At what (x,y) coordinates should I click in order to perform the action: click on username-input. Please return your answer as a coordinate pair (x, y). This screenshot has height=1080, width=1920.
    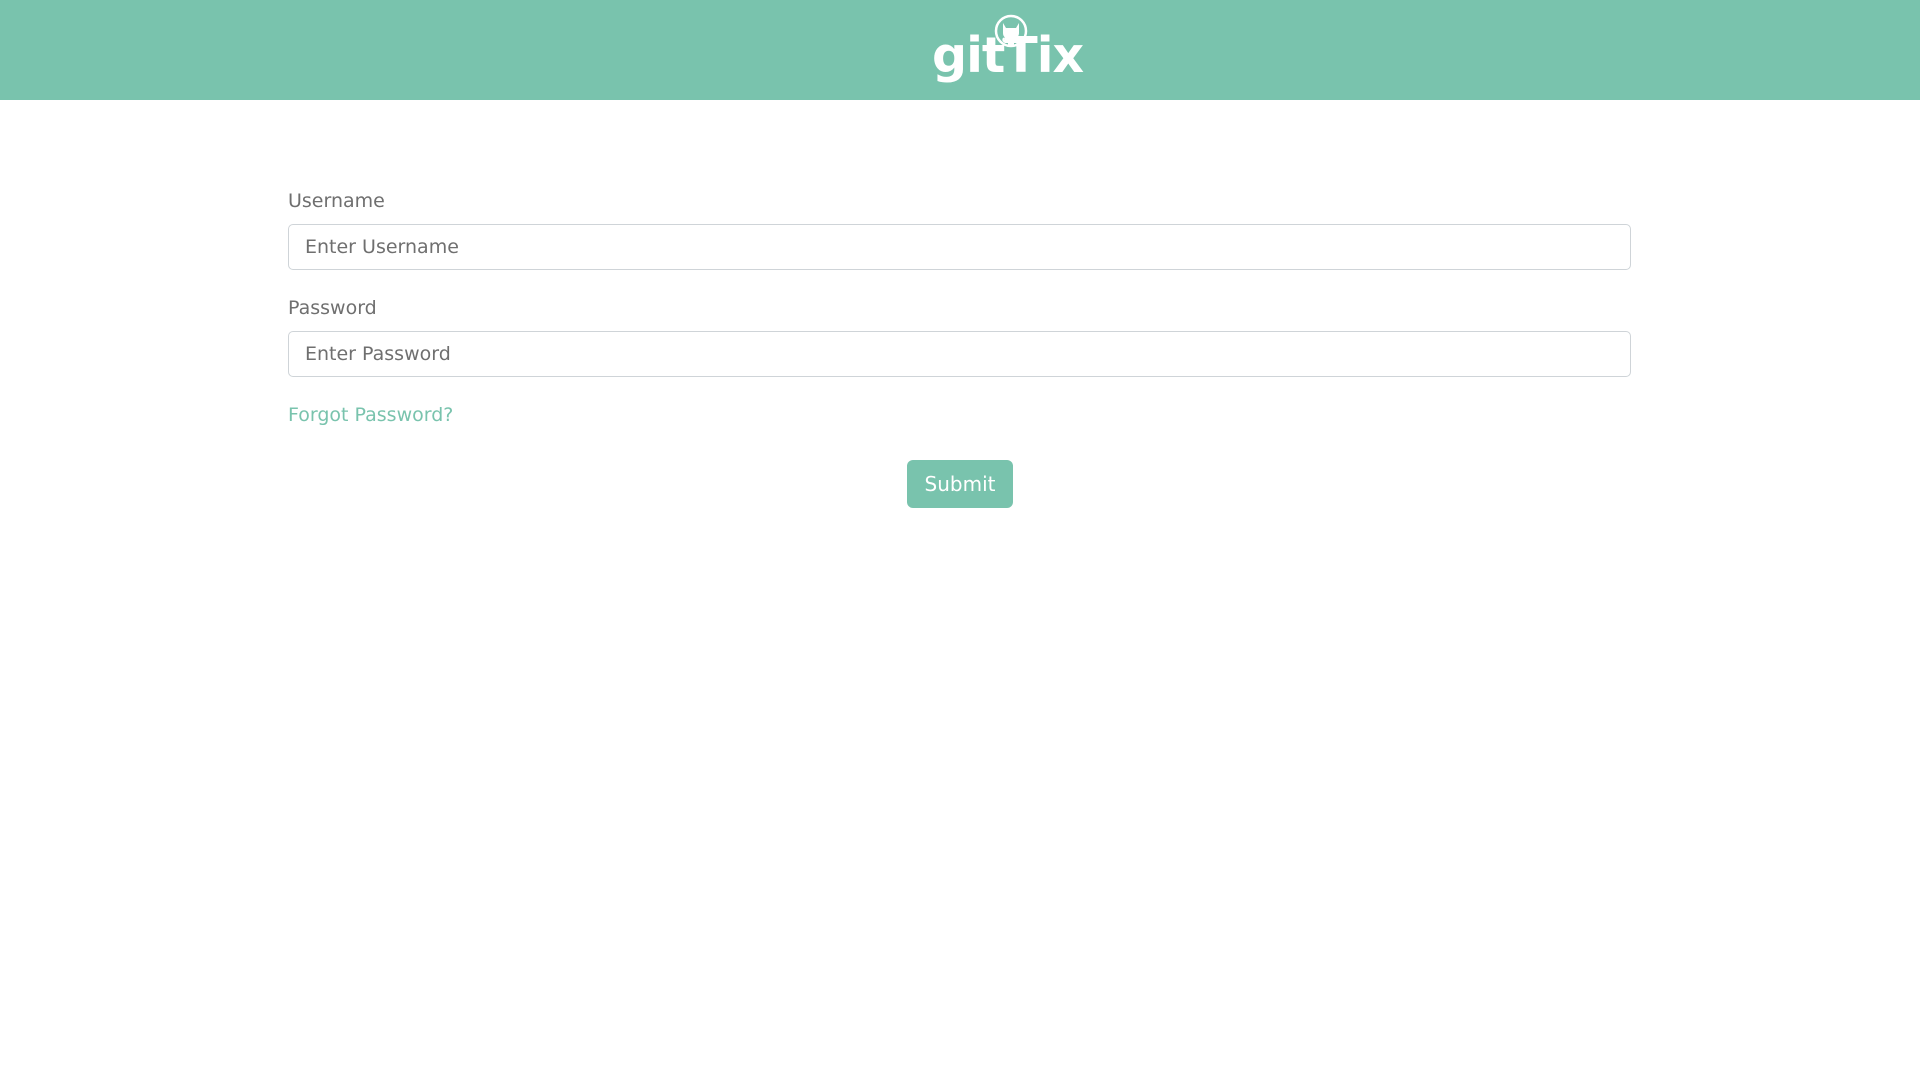
    Looking at the image, I should click on (959, 247).